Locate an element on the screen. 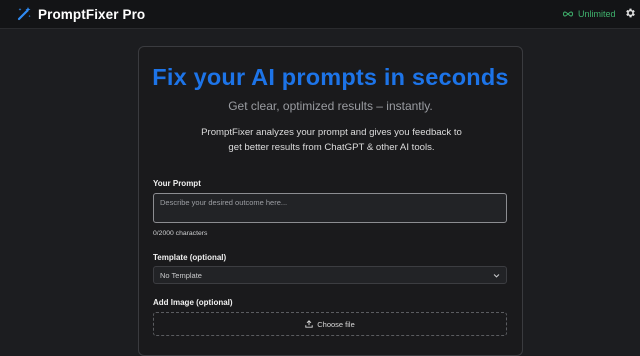 Image resolution: width=640 pixels, height=356 pixels. gear-icon is located at coordinates (630, 13).